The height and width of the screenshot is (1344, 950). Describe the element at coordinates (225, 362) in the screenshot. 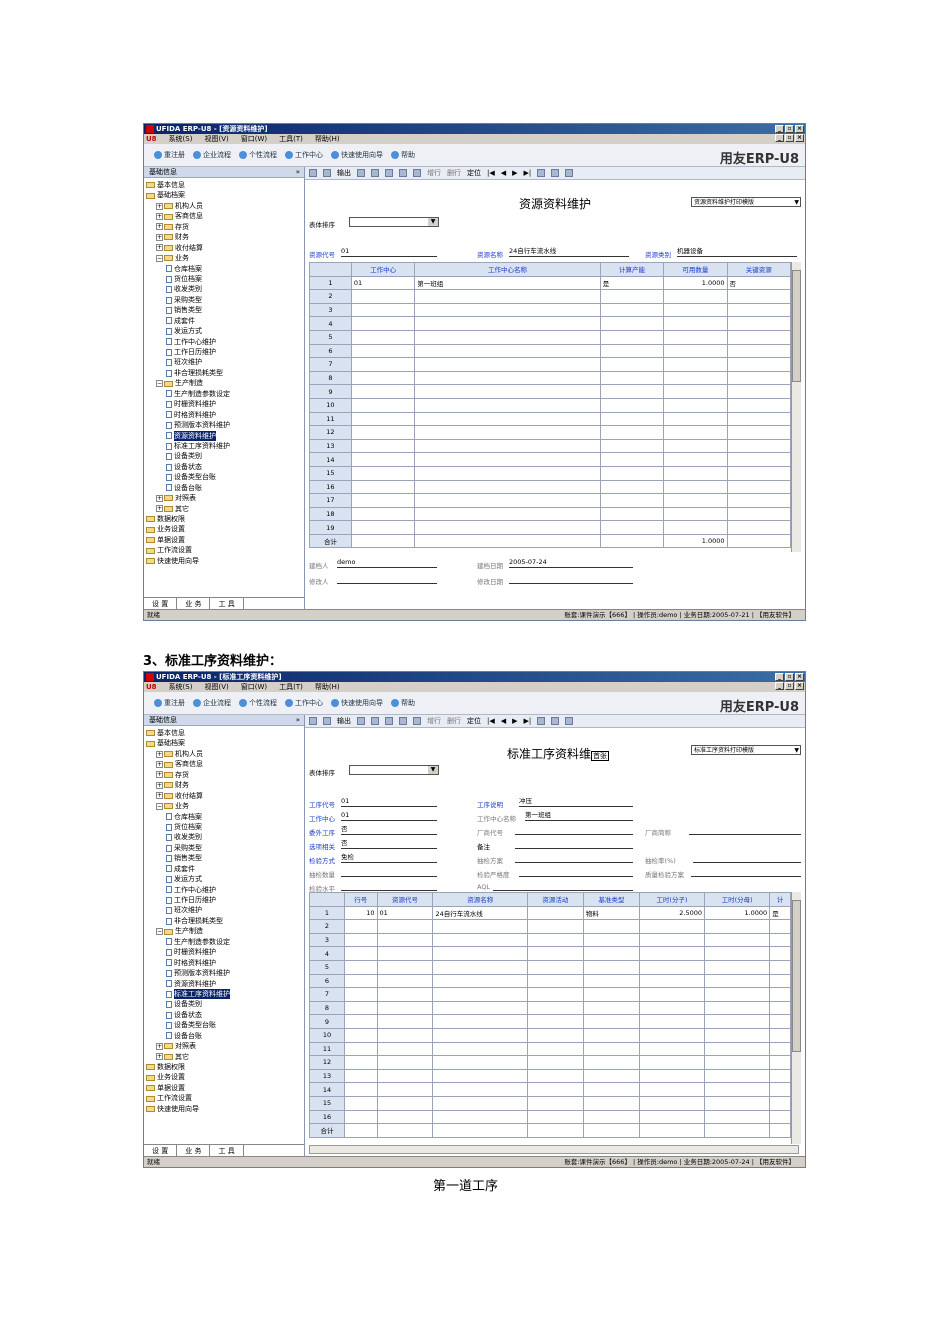

I see `tree-item: 班次维护` at that location.